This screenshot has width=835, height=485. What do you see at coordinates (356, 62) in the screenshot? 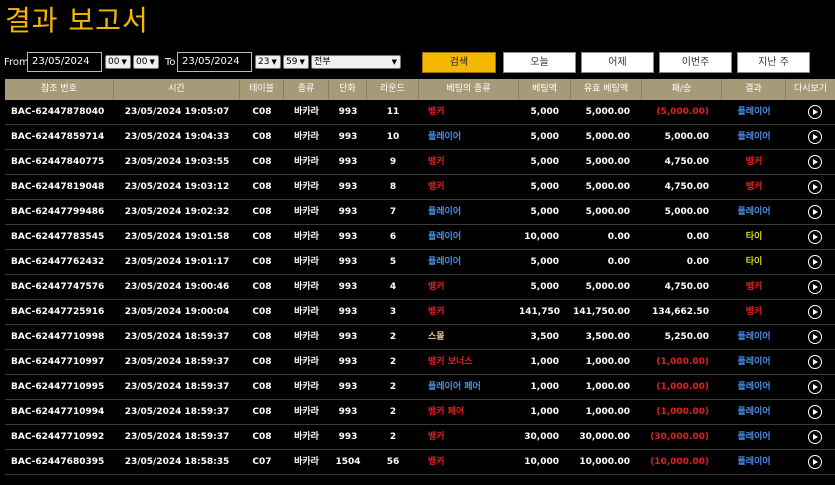
I see `type-select: 전부 ▼` at bounding box center [356, 62].